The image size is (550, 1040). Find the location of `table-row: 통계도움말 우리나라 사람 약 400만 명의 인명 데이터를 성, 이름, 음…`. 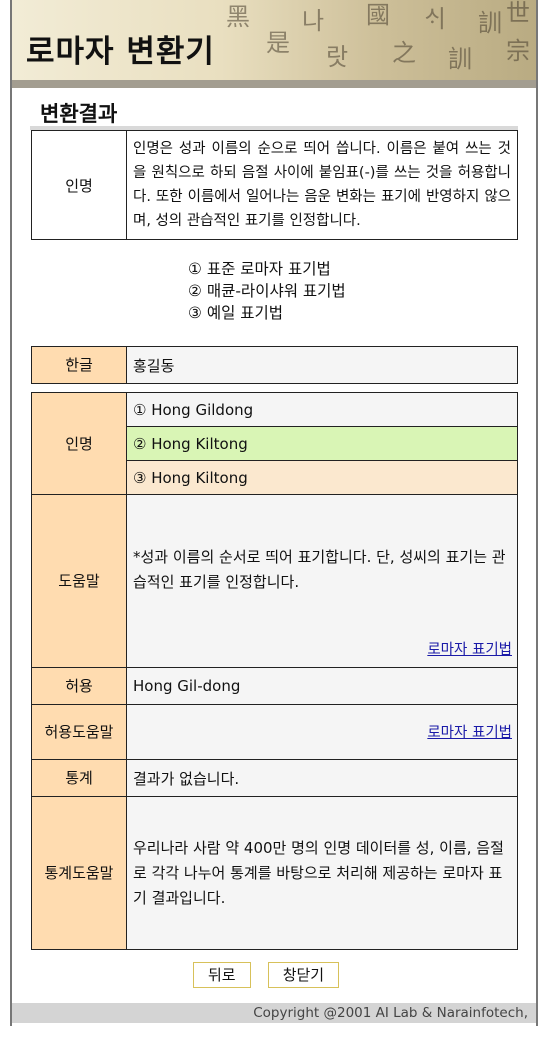

table-row: 통계도움말 우리나라 사람 약 400만 명의 인명 데이터를 성, 이름, 음… is located at coordinates (274, 873).